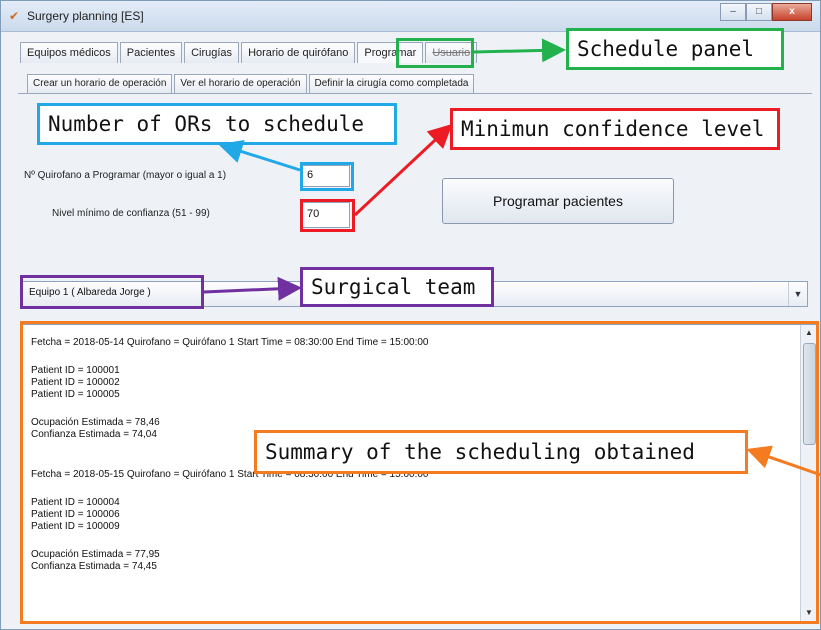 The image size is (821, 630). Describe the element at coordinates (792, 12) in the screenshot. I see `close-button: x` at that location.